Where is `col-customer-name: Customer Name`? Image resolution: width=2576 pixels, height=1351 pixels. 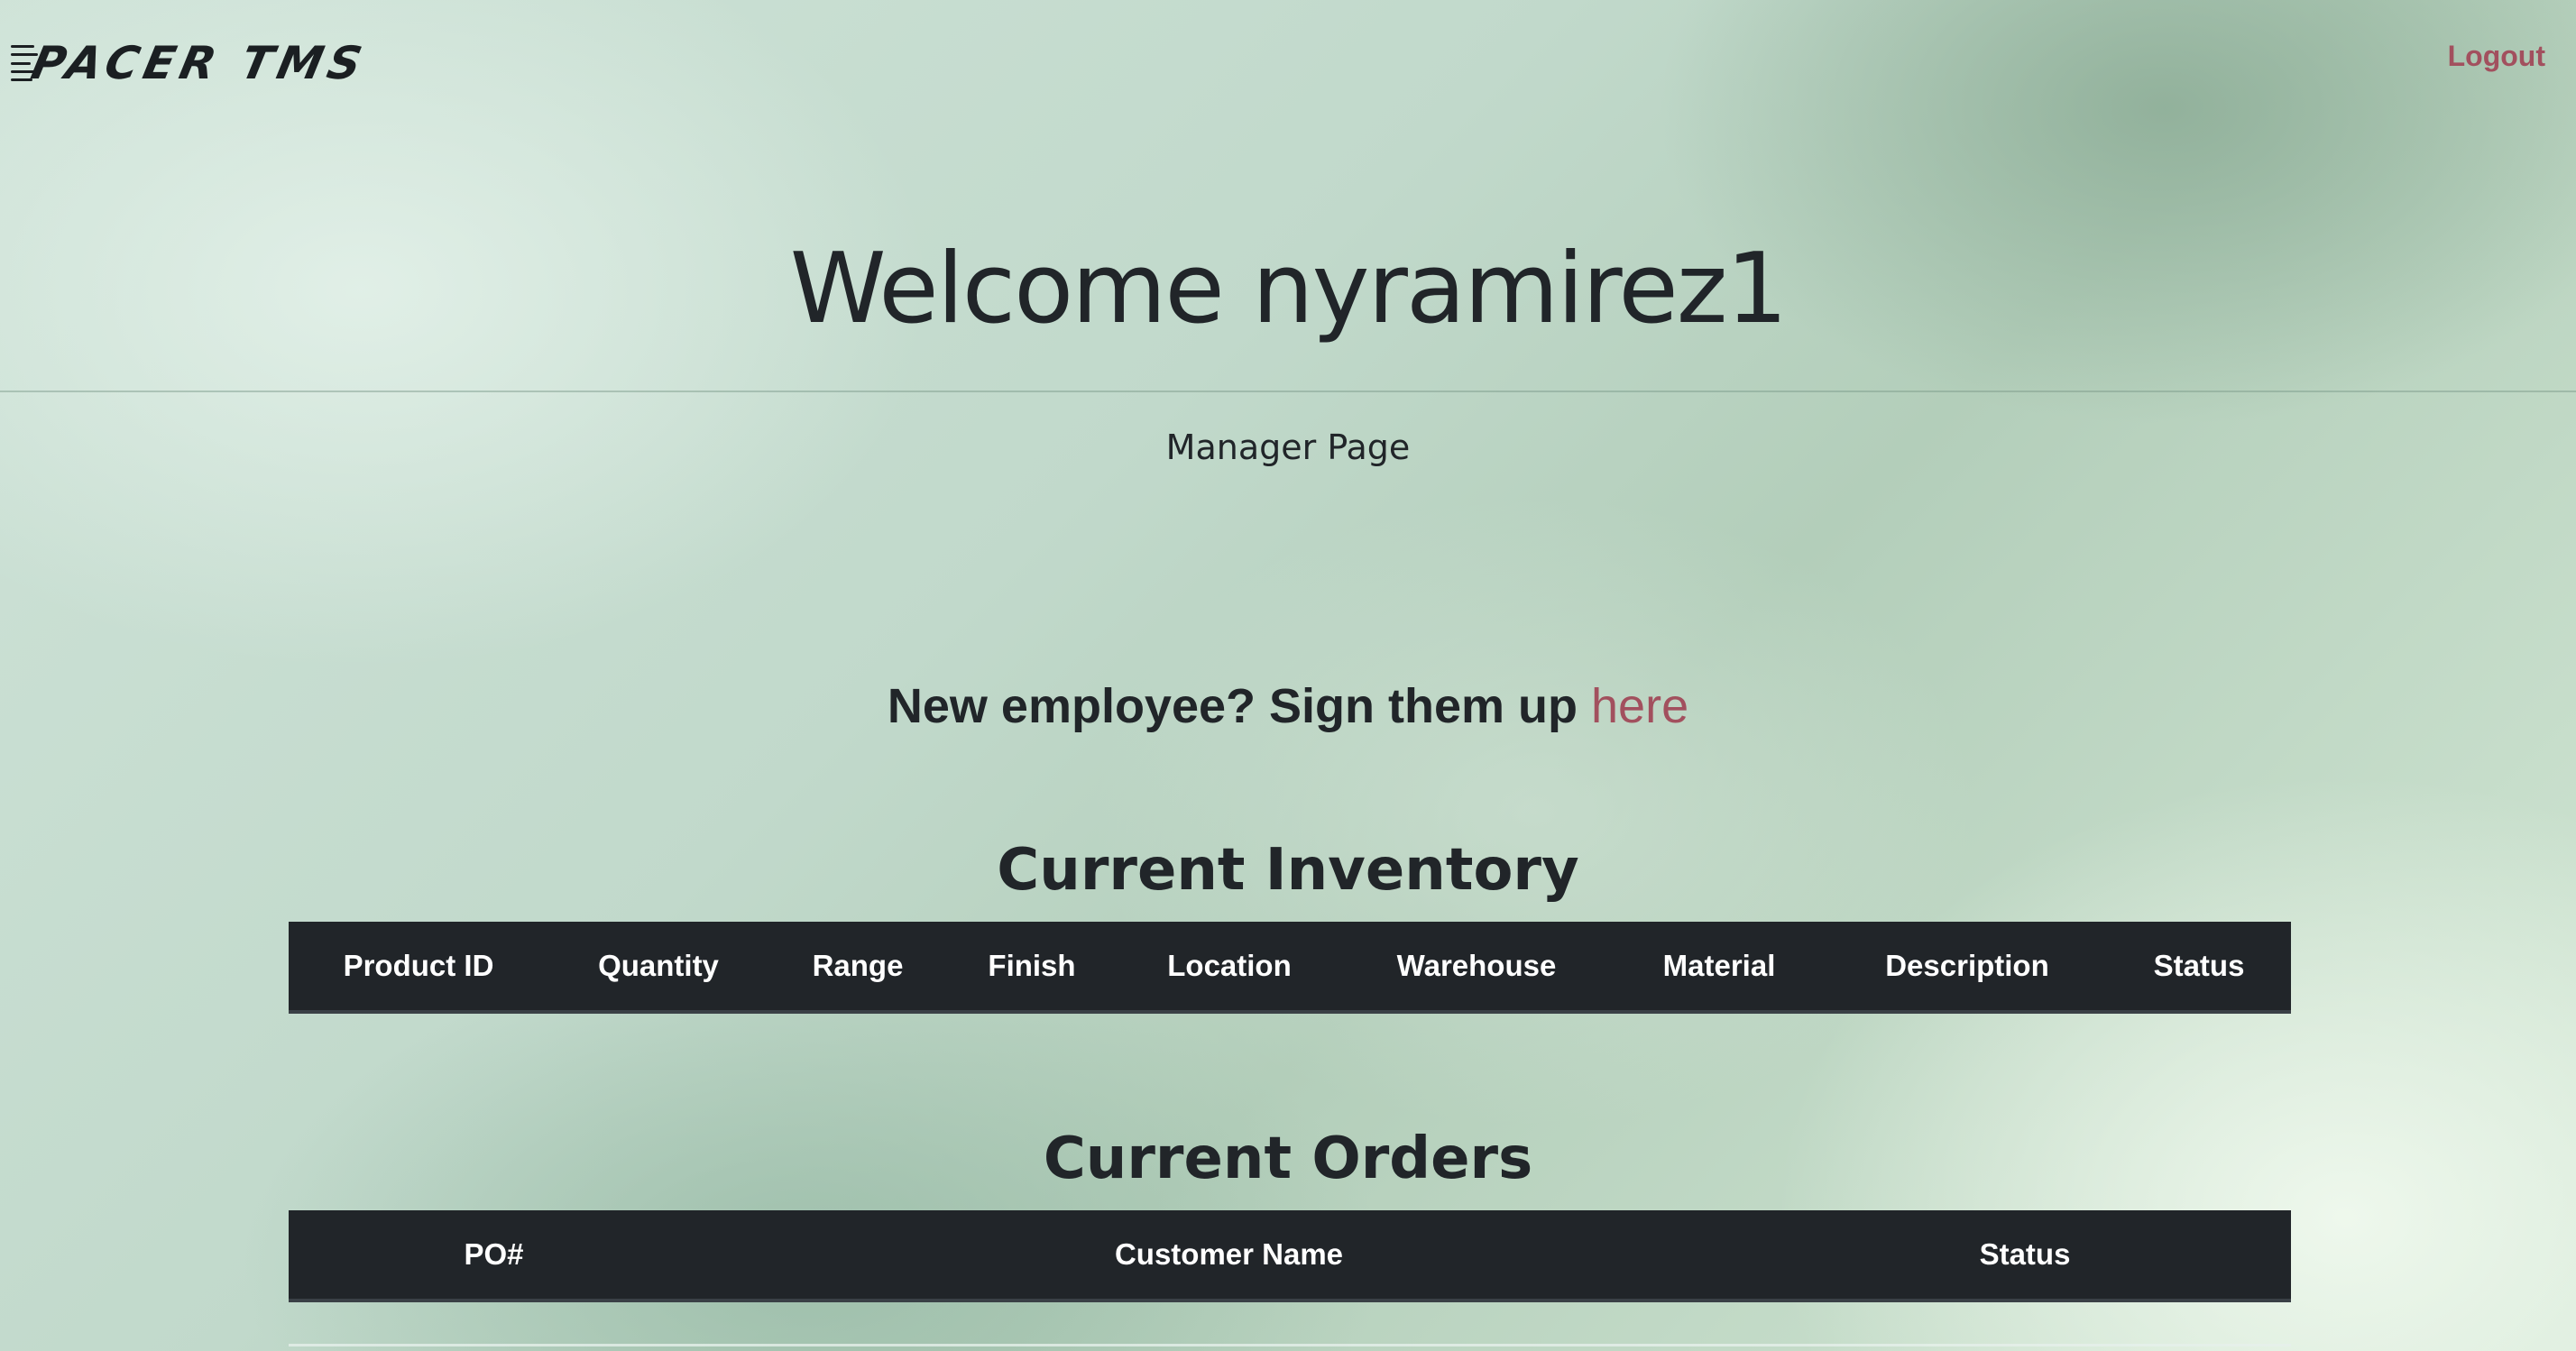
col-customer-name: Customer Name is located at coordinates (1229, 1256).